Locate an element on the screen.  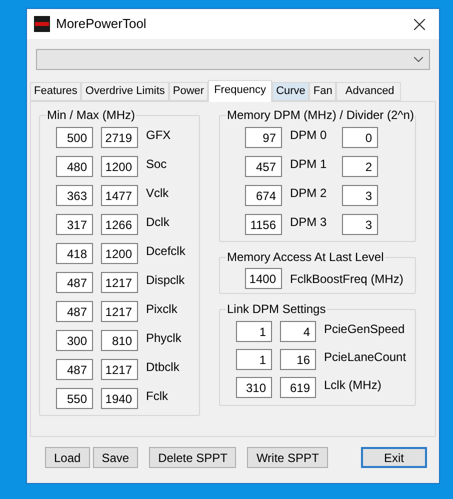
number-field: 418 is located at coordinates (74, 253).